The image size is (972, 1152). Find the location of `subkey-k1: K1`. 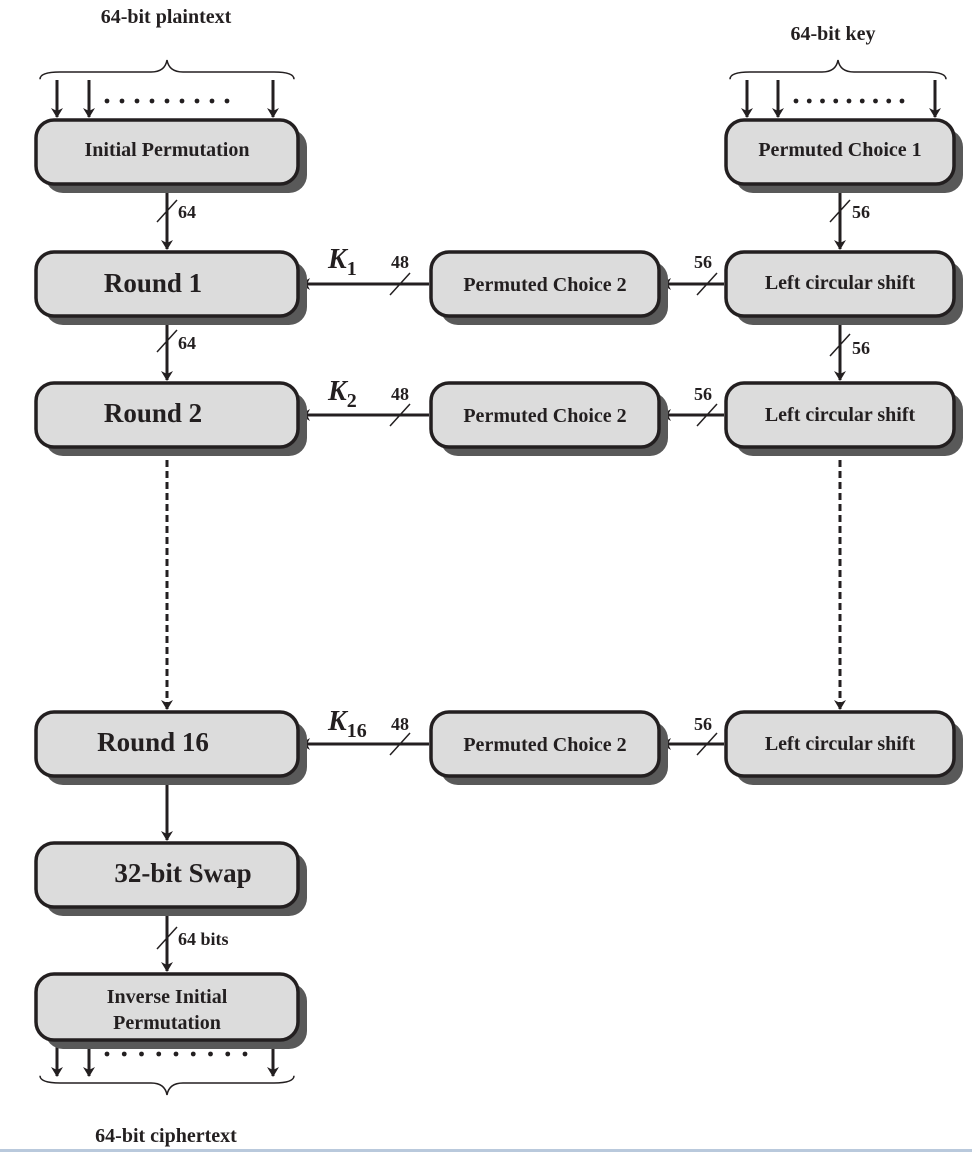

subkey-k1: K1 is located at coordinates (342, 262).